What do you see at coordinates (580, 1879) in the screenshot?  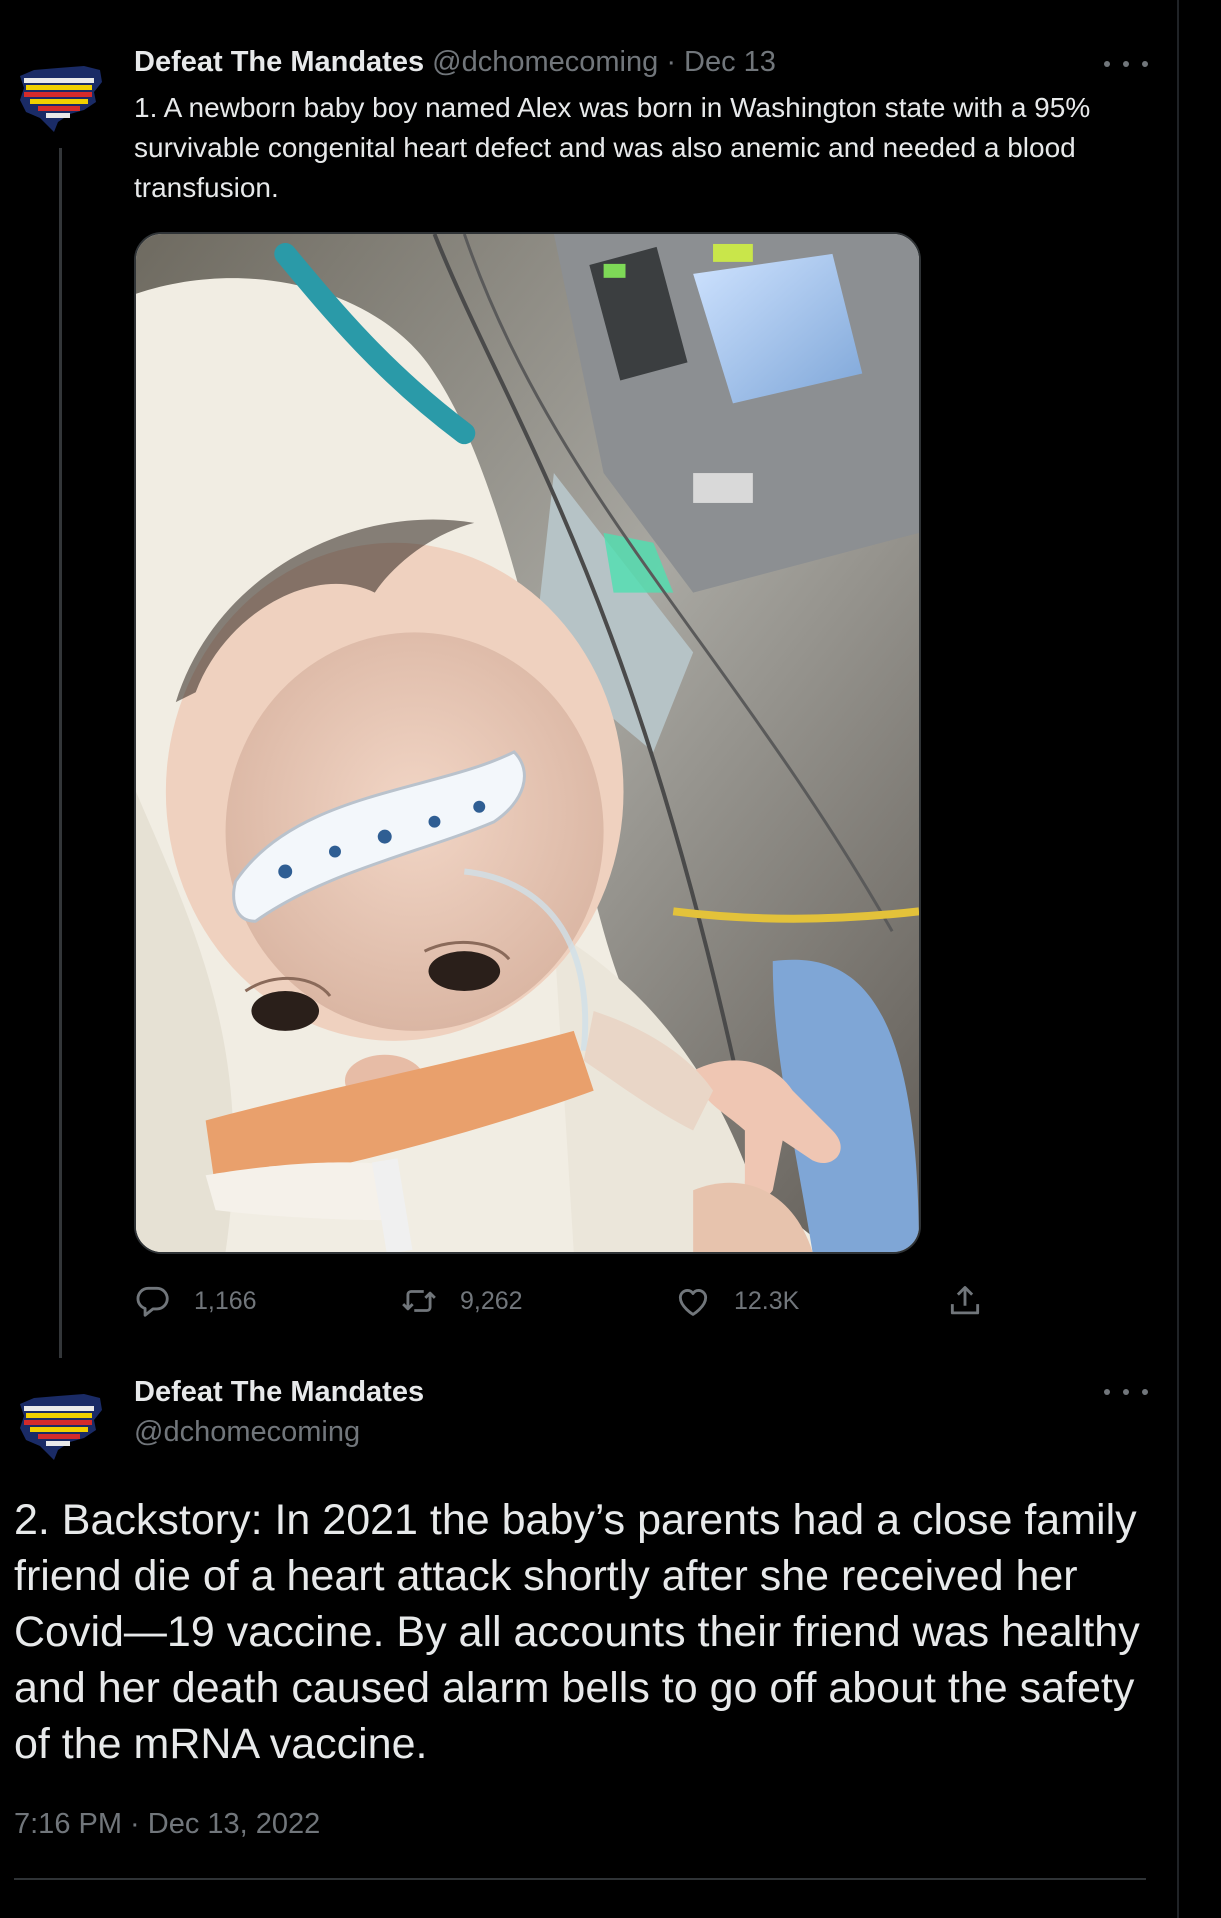 I see `divider` at bounding box center [580, 1879].